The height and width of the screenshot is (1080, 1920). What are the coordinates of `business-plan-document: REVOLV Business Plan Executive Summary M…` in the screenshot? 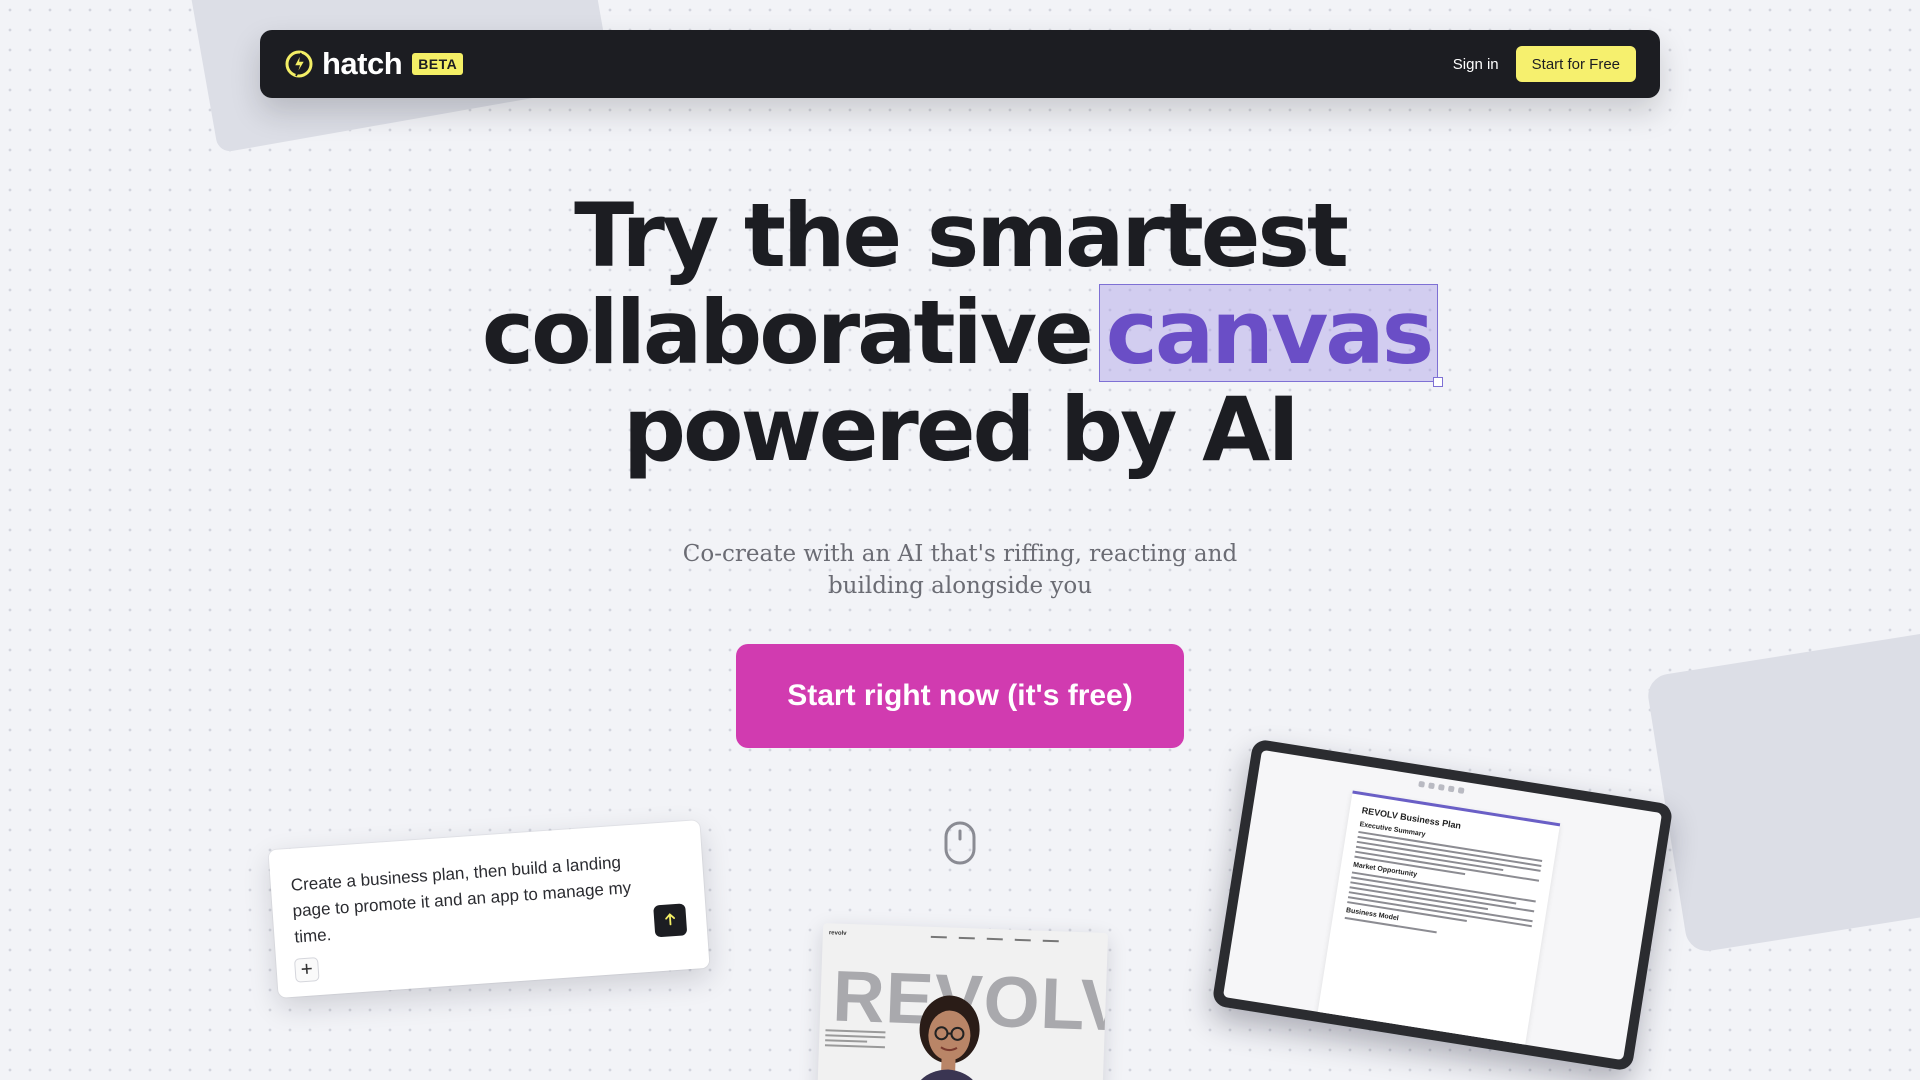 It's located at (1436, 925).